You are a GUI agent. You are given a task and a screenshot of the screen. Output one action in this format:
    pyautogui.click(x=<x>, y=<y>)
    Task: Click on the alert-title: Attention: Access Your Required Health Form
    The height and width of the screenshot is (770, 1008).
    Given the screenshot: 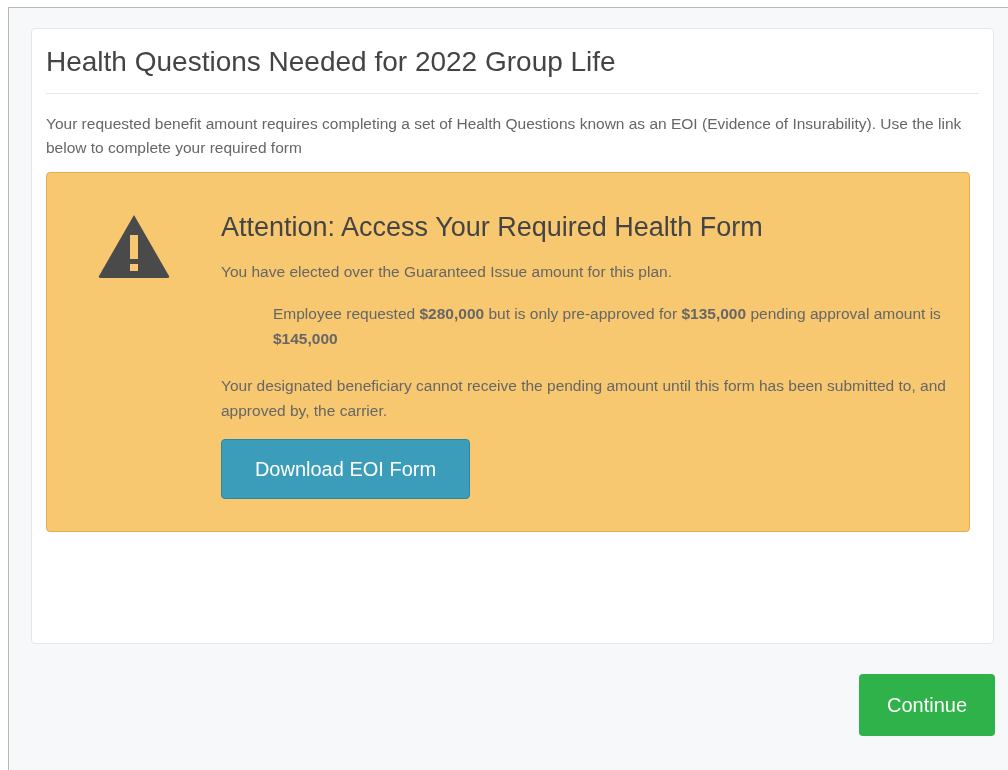 What is the action you would take?
    pyautogui.click(x=492, y=227)
    